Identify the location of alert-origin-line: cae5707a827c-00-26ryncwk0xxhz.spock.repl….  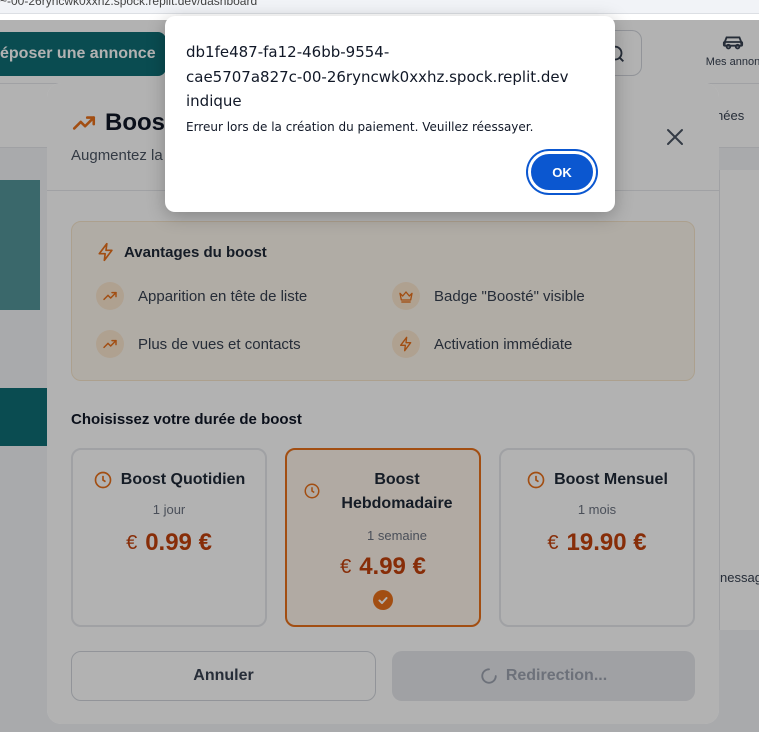
(377, 76).